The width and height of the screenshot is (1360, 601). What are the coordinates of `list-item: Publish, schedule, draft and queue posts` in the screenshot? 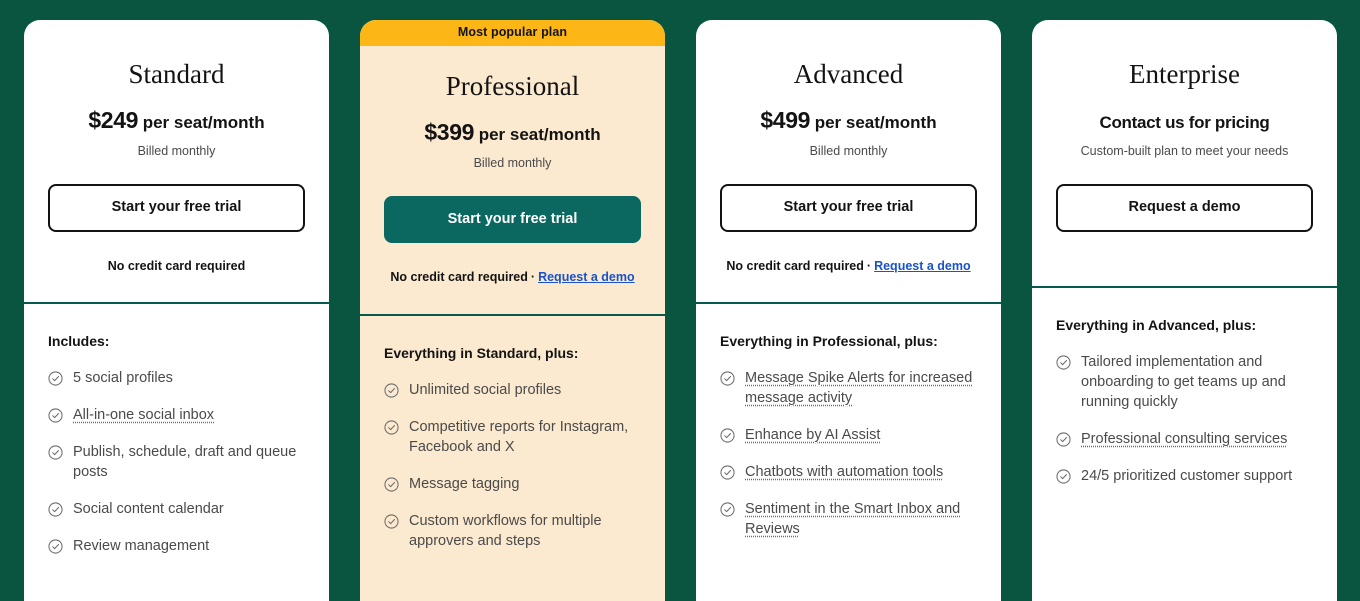 It's located at (176, 462).